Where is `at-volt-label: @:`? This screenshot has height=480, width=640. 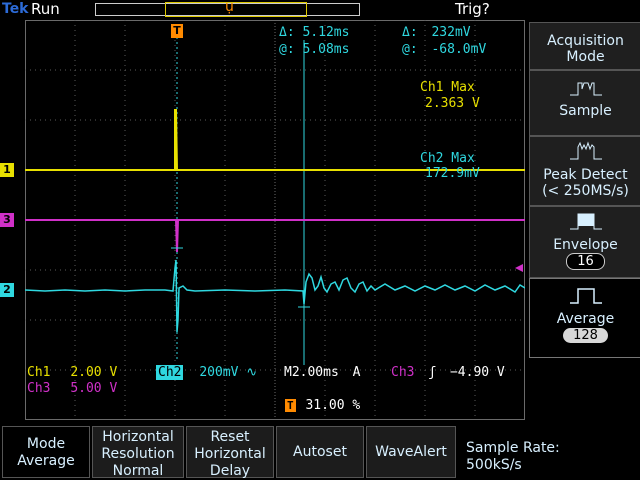 at-volt-label: @: is located at coordinates (410, 49).